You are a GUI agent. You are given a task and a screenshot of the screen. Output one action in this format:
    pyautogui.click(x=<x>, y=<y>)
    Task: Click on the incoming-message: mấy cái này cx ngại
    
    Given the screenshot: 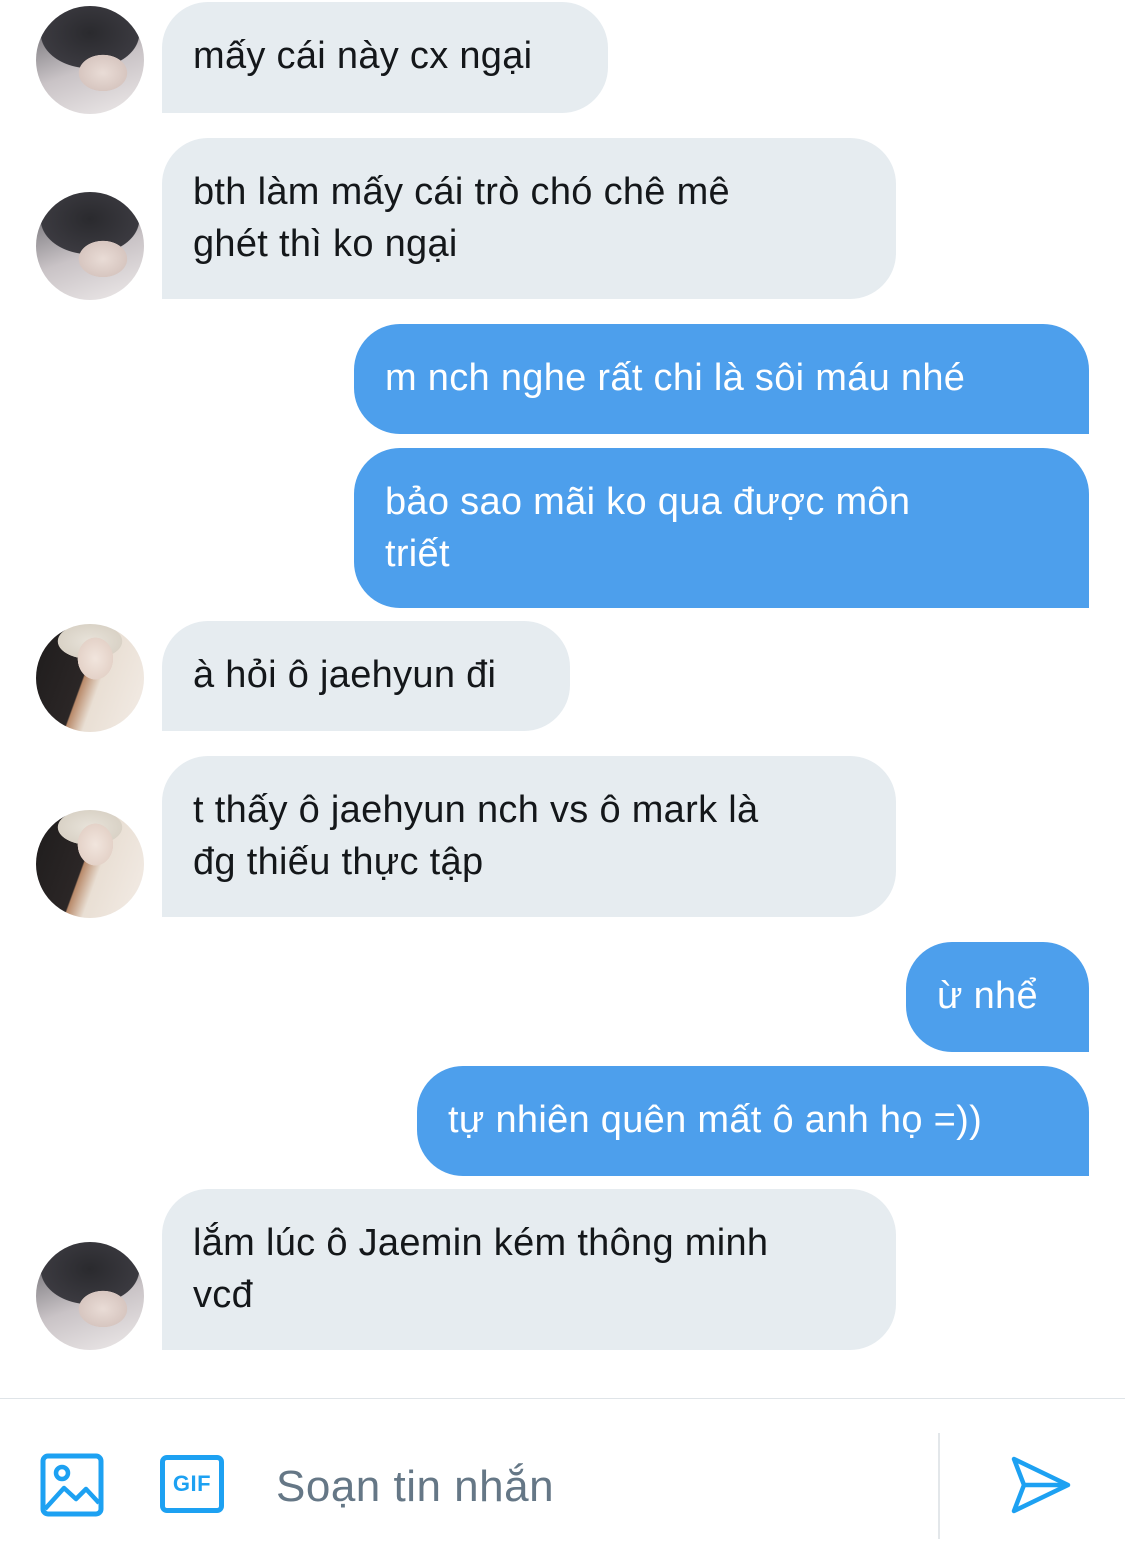 What is the action you would take?
    pyautogui.click(x=385, y=57)
    